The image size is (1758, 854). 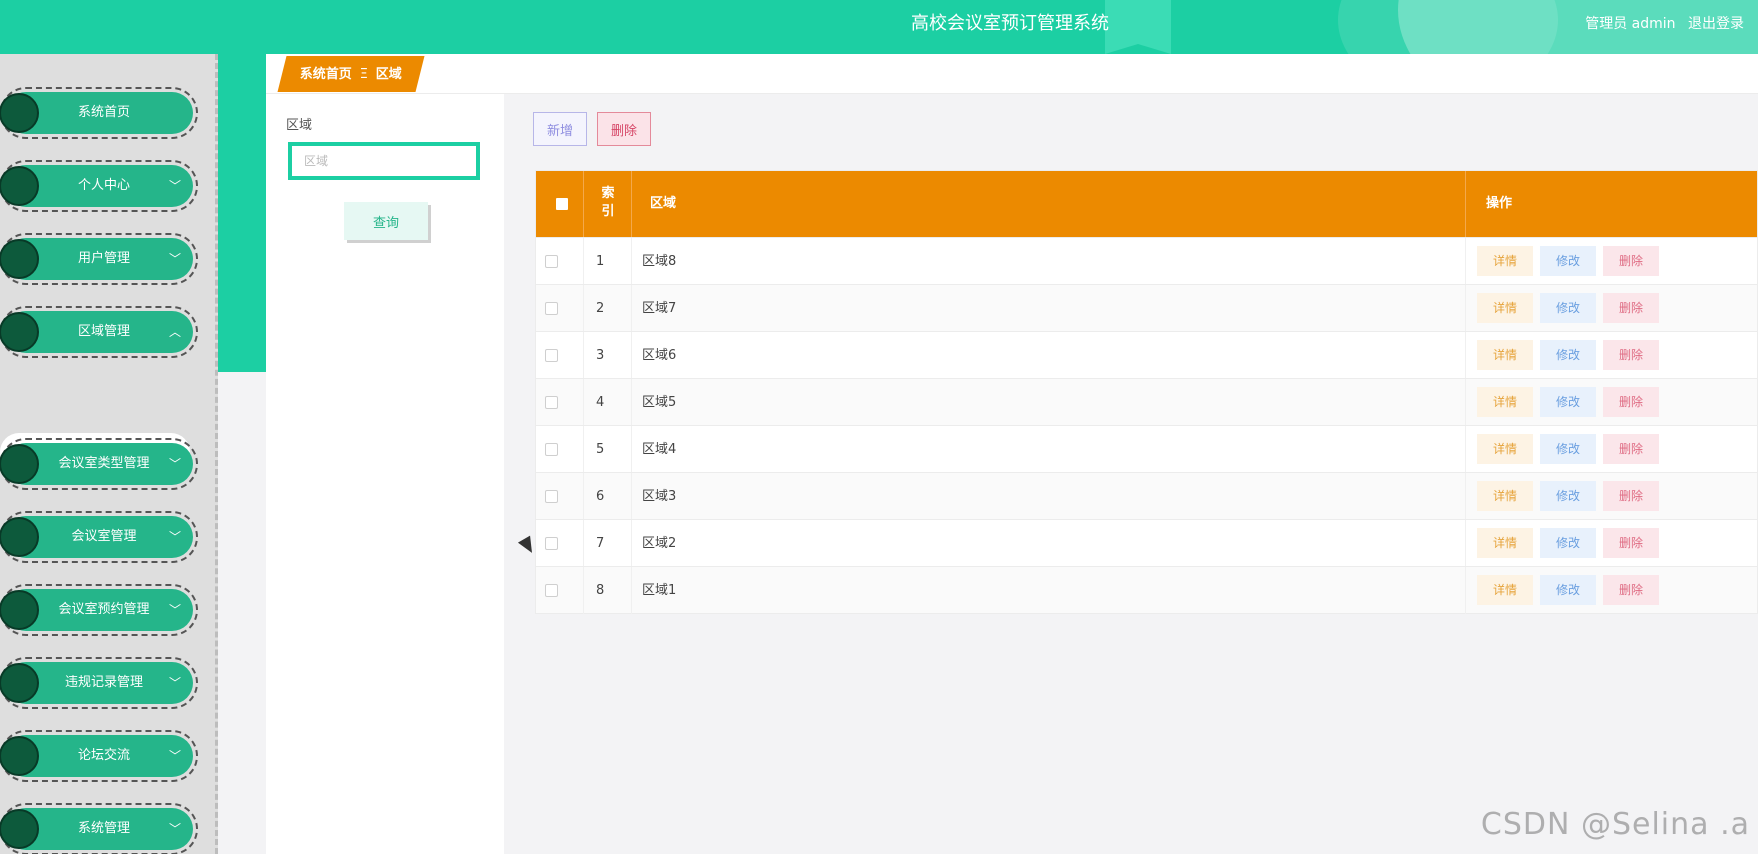 I want to click on sidebar-item-system-management: 系统管理 ﹀, so click(x=99, y=828).